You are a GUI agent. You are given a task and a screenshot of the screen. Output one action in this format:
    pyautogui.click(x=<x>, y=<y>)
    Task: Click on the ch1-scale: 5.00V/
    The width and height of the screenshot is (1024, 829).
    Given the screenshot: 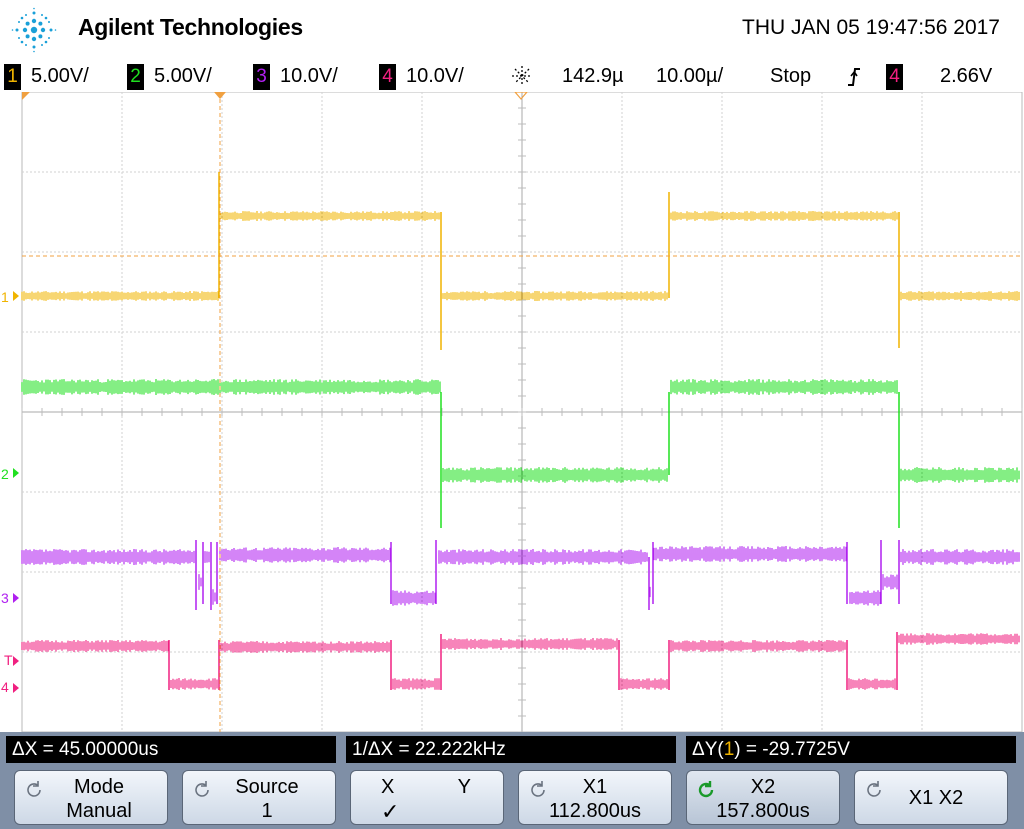 What is the action you would take?
    pyautogui.click(x=60, y=76)
    